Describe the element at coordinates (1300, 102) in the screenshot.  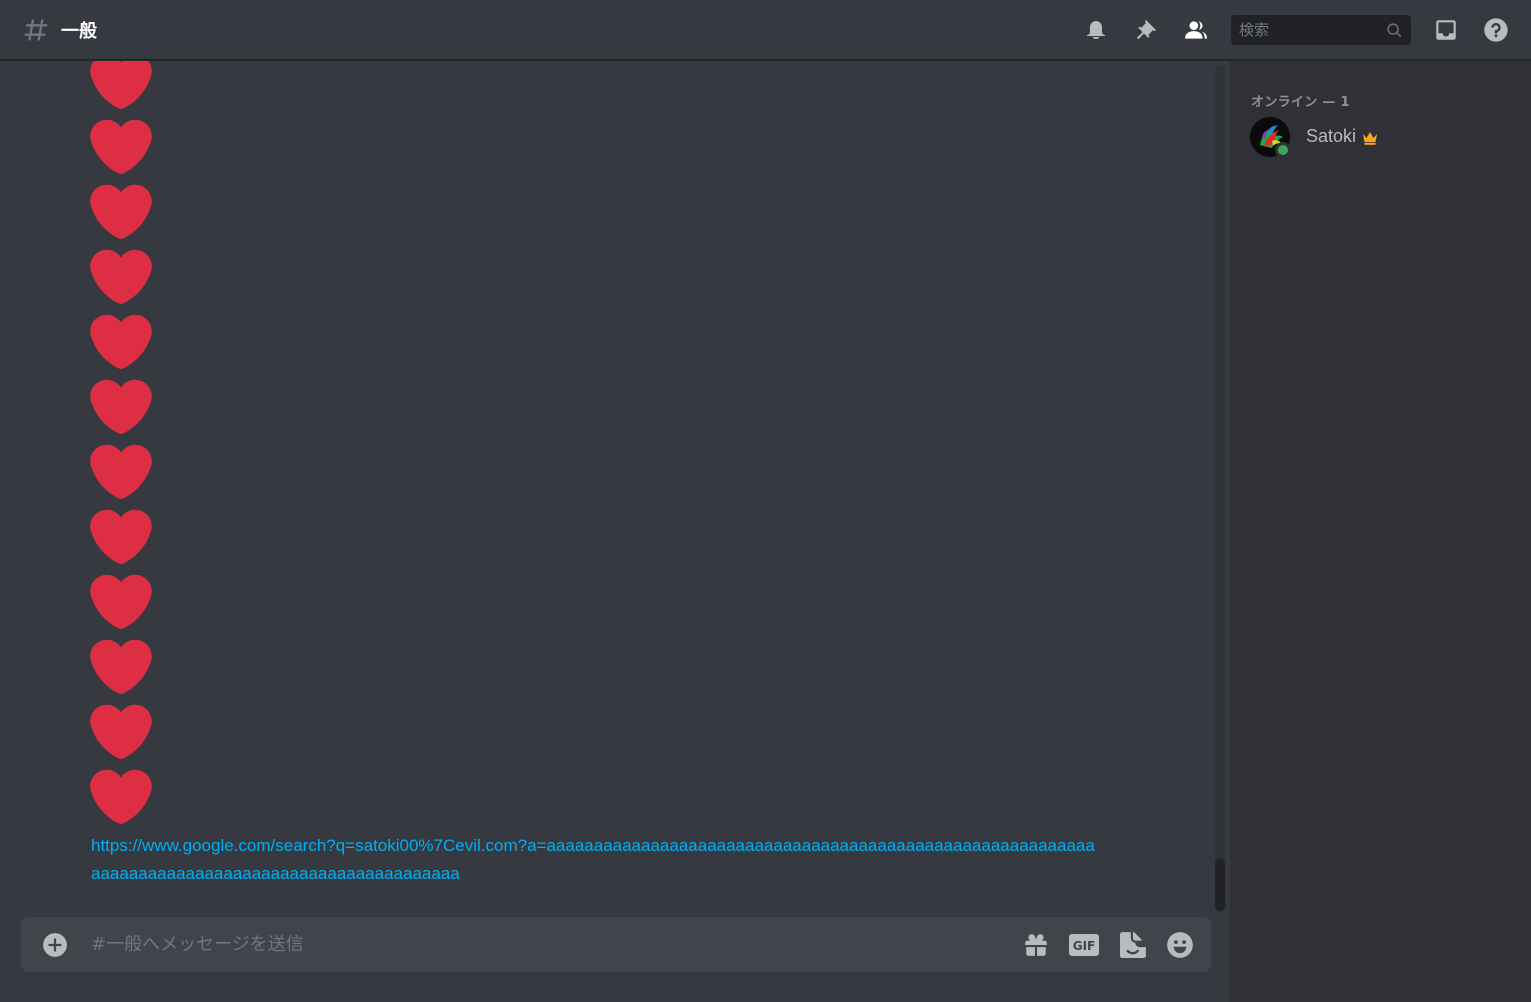
I see `member-list-header: オンライン — 1` at that location.